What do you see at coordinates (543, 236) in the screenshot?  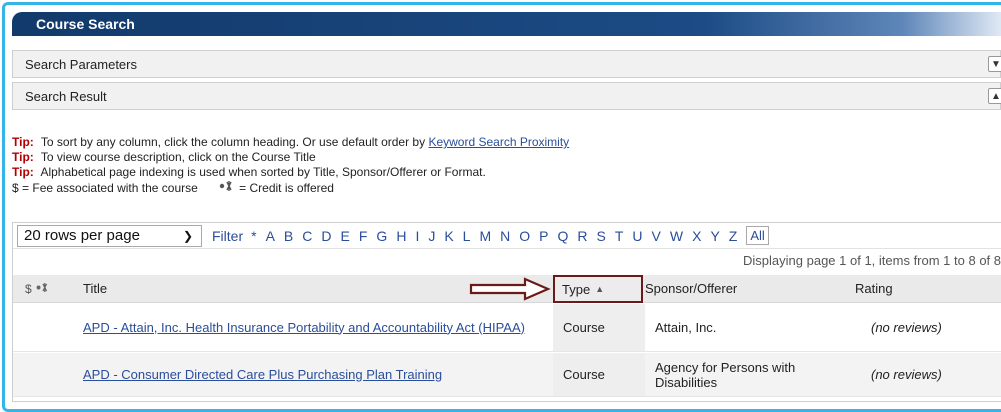 I see `letter-filter-p: P` at bounding box center [543, 236].